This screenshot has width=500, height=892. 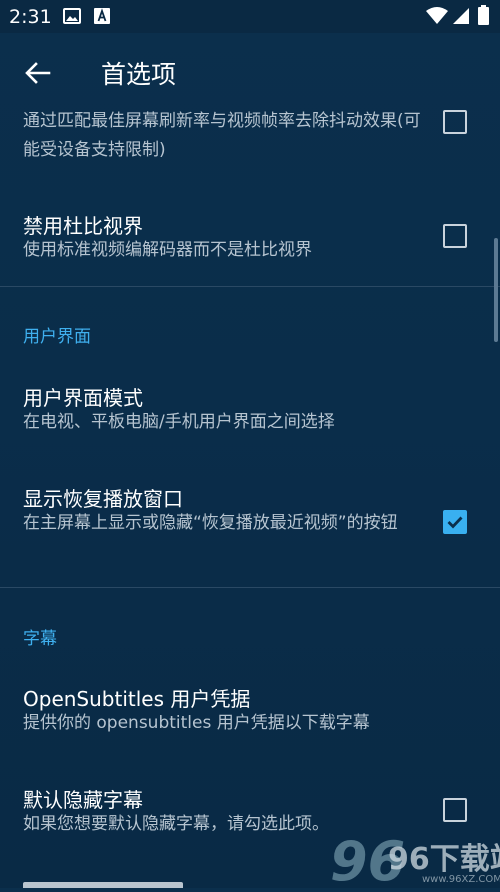 I want to click on pref-summary: 提供你的 opensubtitles 用户凭据以下载字幕, so click(x=196, y=723).